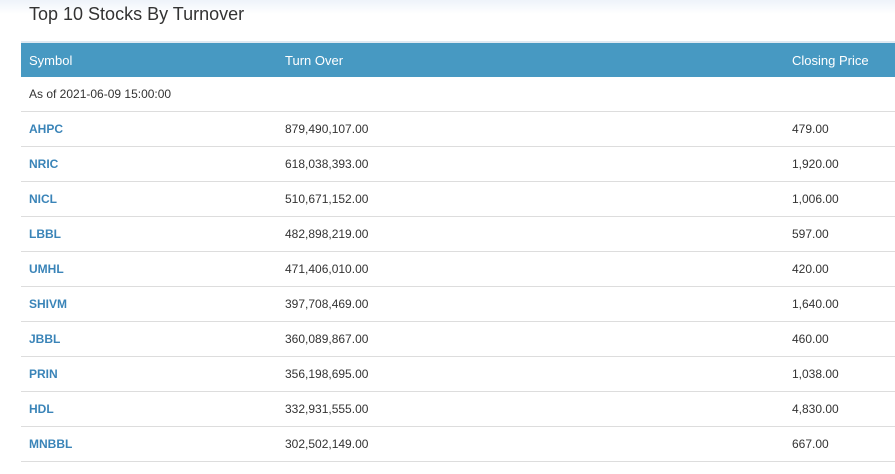 Image resolution: width=895 pixels, height=474 pixels. Describe the element at coordinates (327, 269) in the screenshot. I see `turnover-cell: 471,406,010.00` at that location.